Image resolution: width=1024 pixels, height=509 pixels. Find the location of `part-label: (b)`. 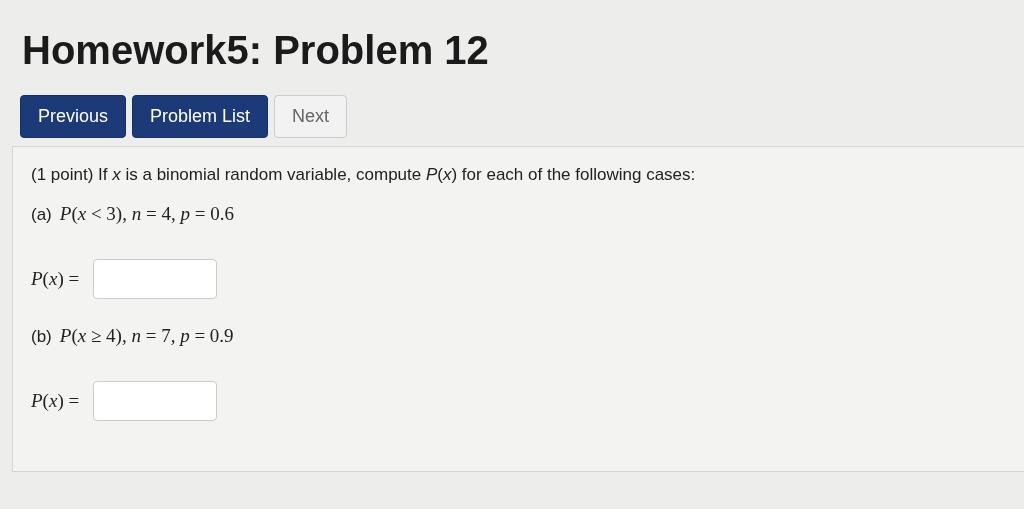

part-label: (b) is located at coordinates (41, 337).